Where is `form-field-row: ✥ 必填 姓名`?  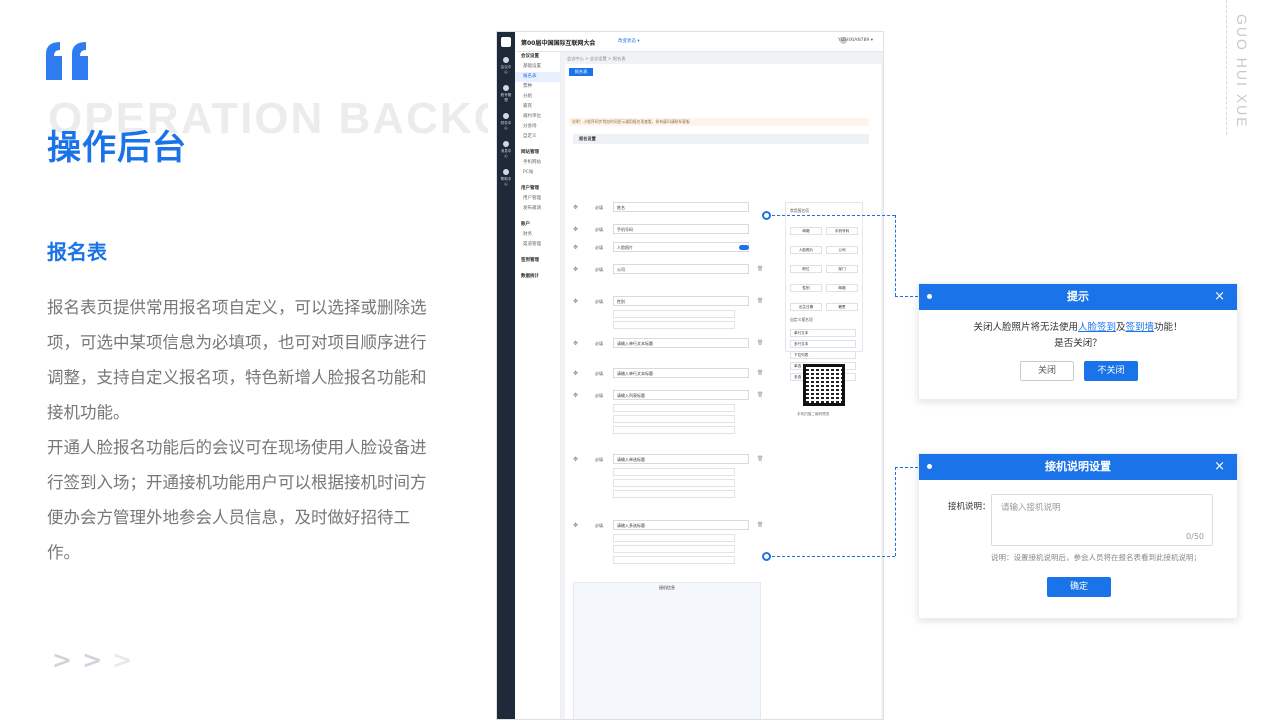 form-field-row: ✥ 必填 姓名 is located at coordinates (673, 208).